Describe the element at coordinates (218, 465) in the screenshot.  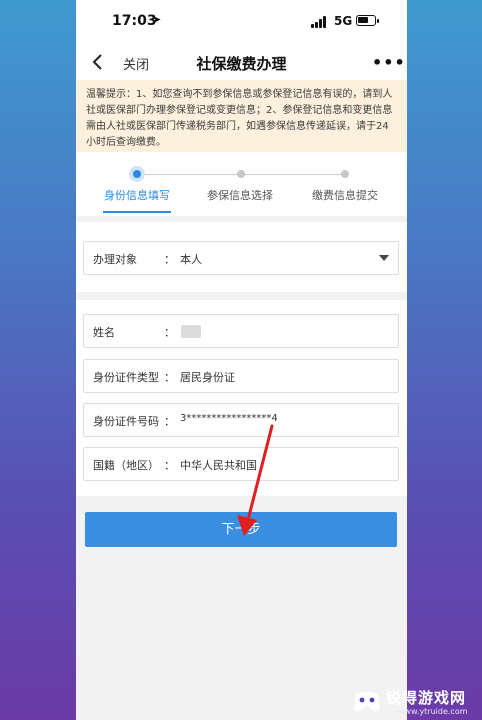
I see `field-value: 中华人民共和国` at that location.